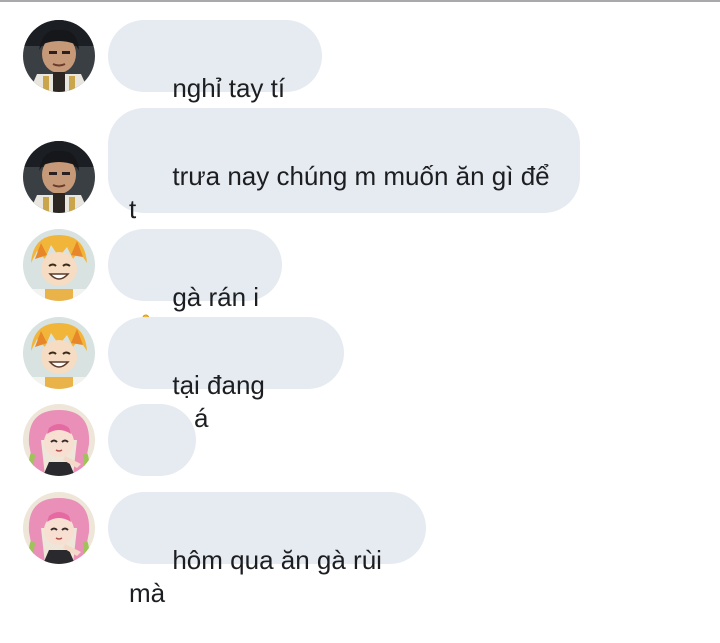 The image size is (720, 643). I want to click on message-bubble: hôm qua ăn gà rùi mà, so click(267, 550).